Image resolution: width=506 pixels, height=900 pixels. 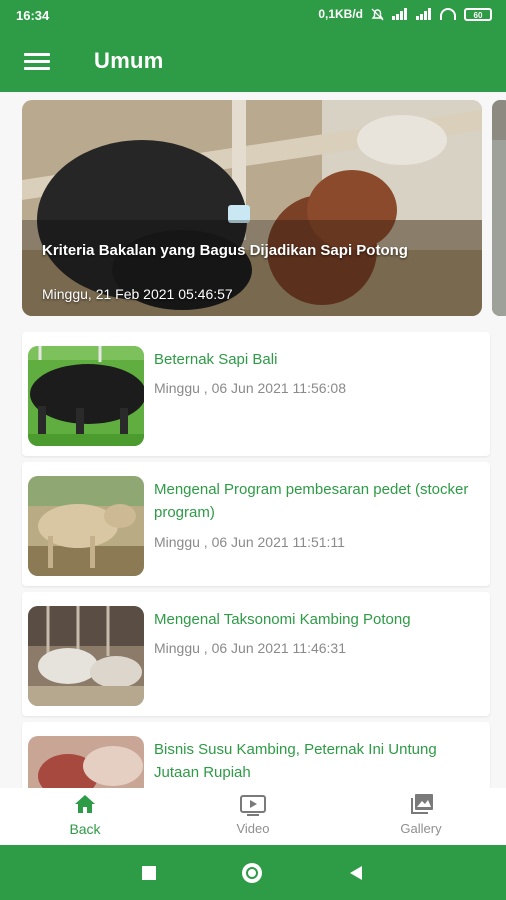 What do you see at coordinates (421, 828) in the screenshot?
I see `nav-gallery-label: Gallery` at bounding box center [421, 828].